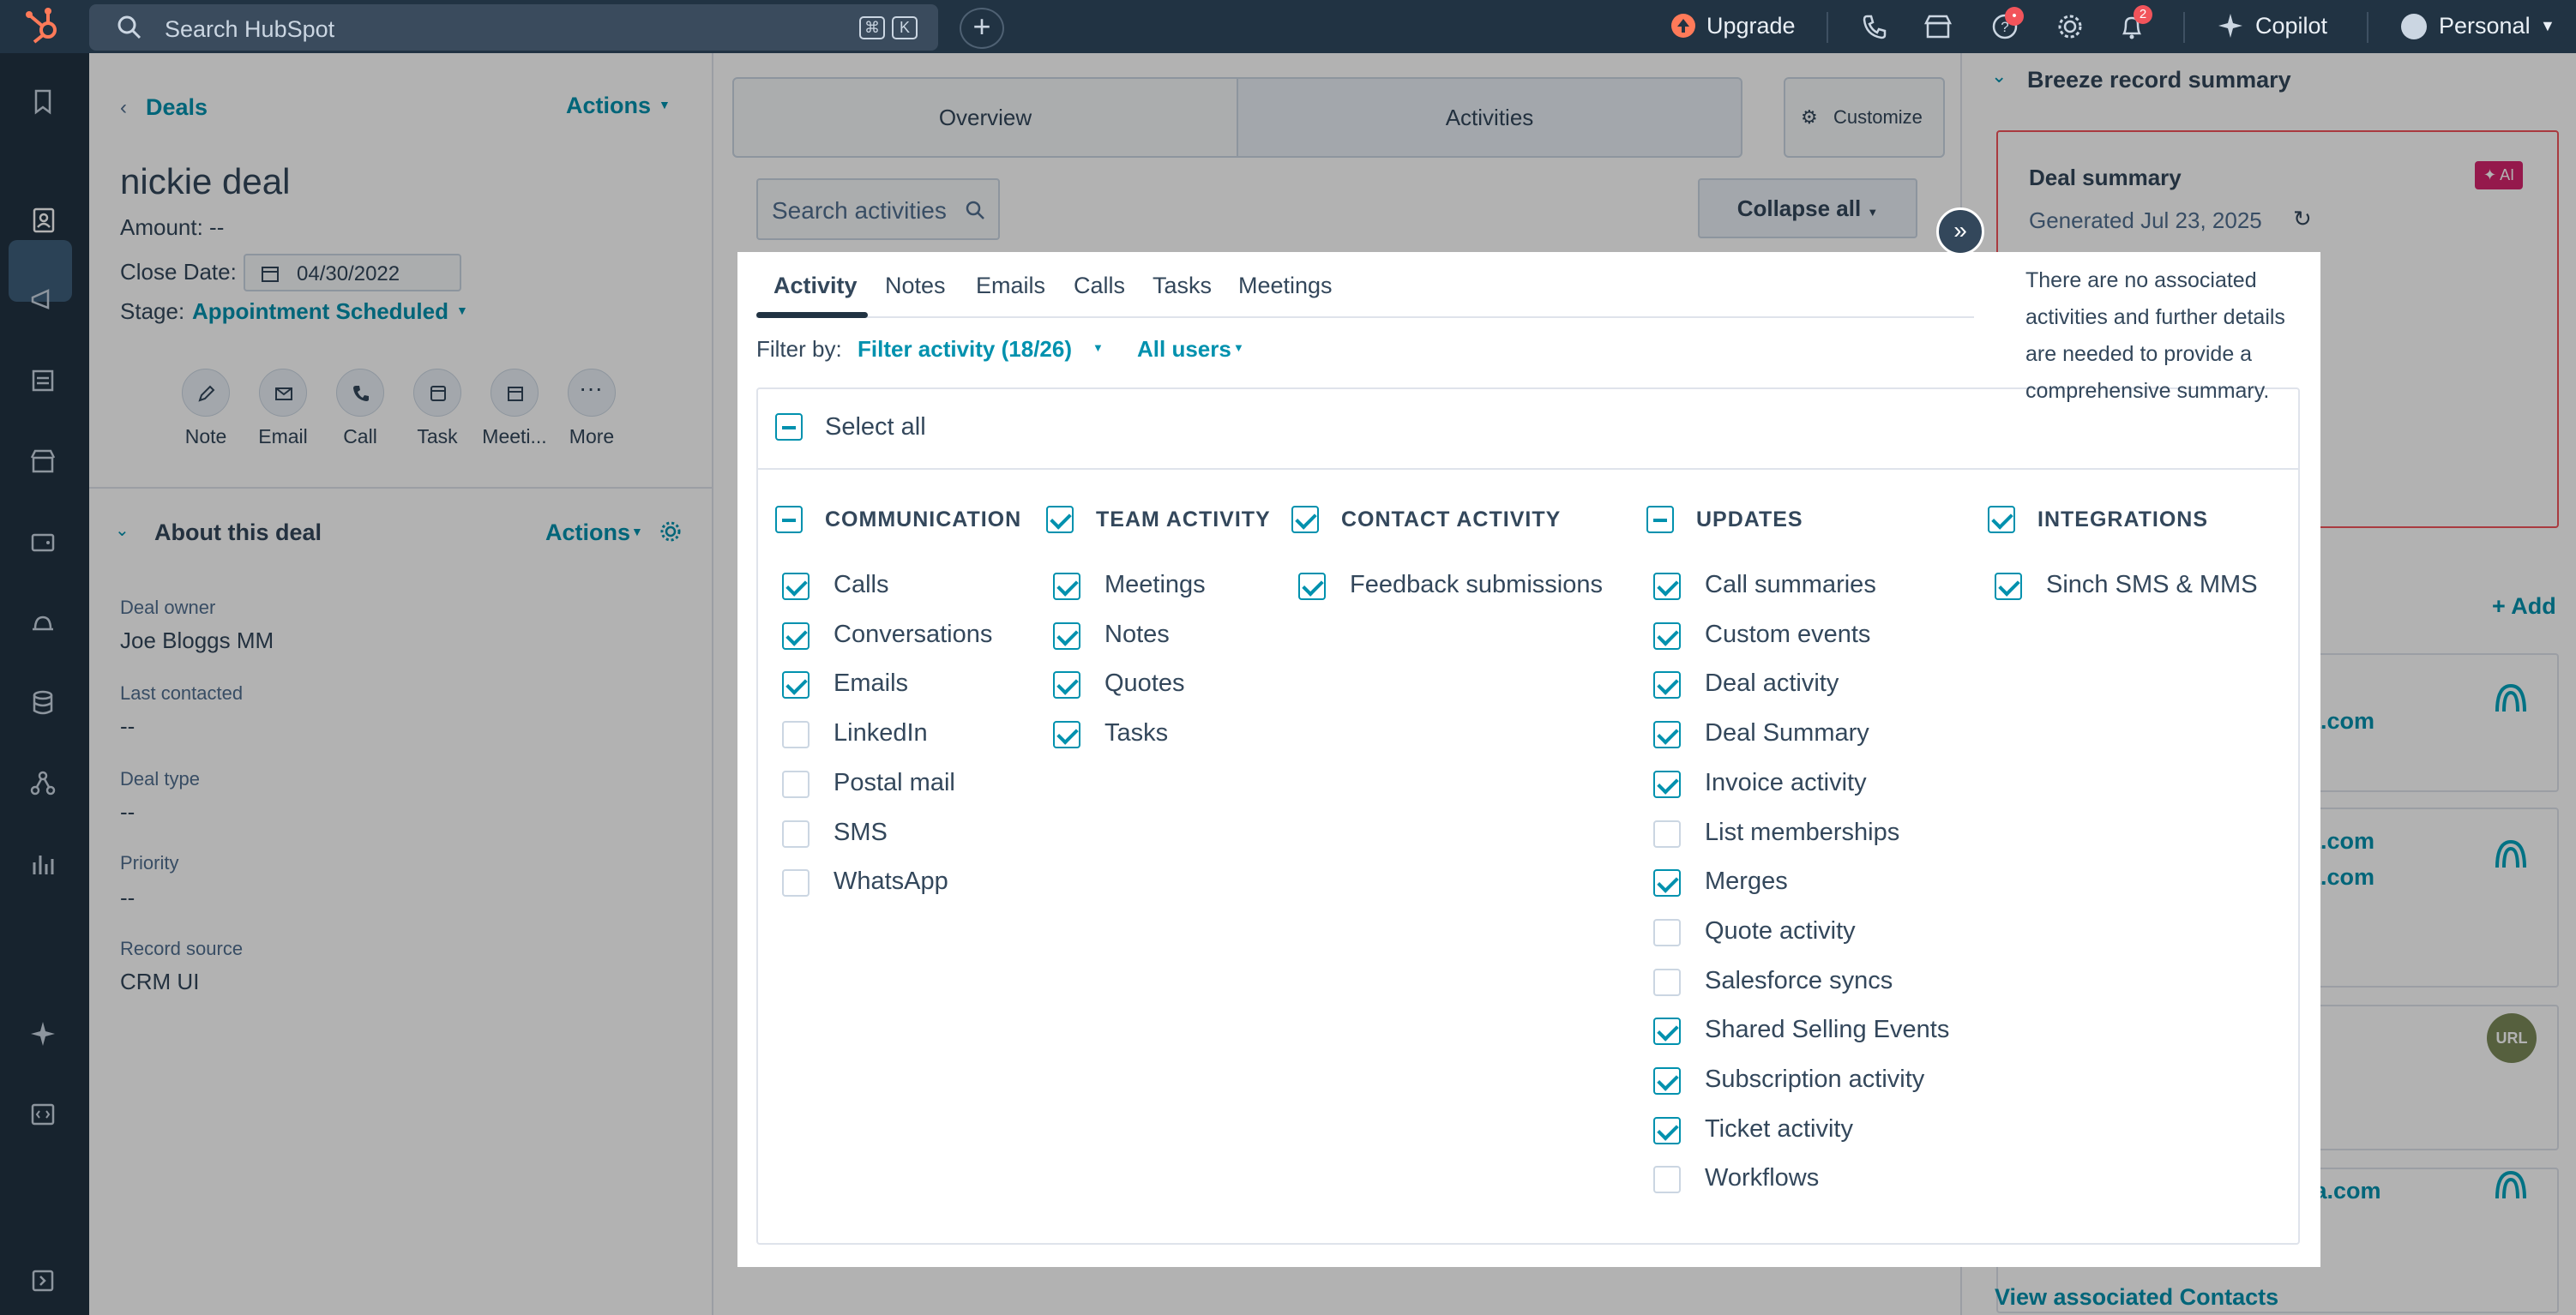 The width and height of the screenshot is (2576, 1315). Describe the element at coordinates (2008, 586) in the screenshot. I see `filter-checkbox-sinch-sms-mms` at that location.